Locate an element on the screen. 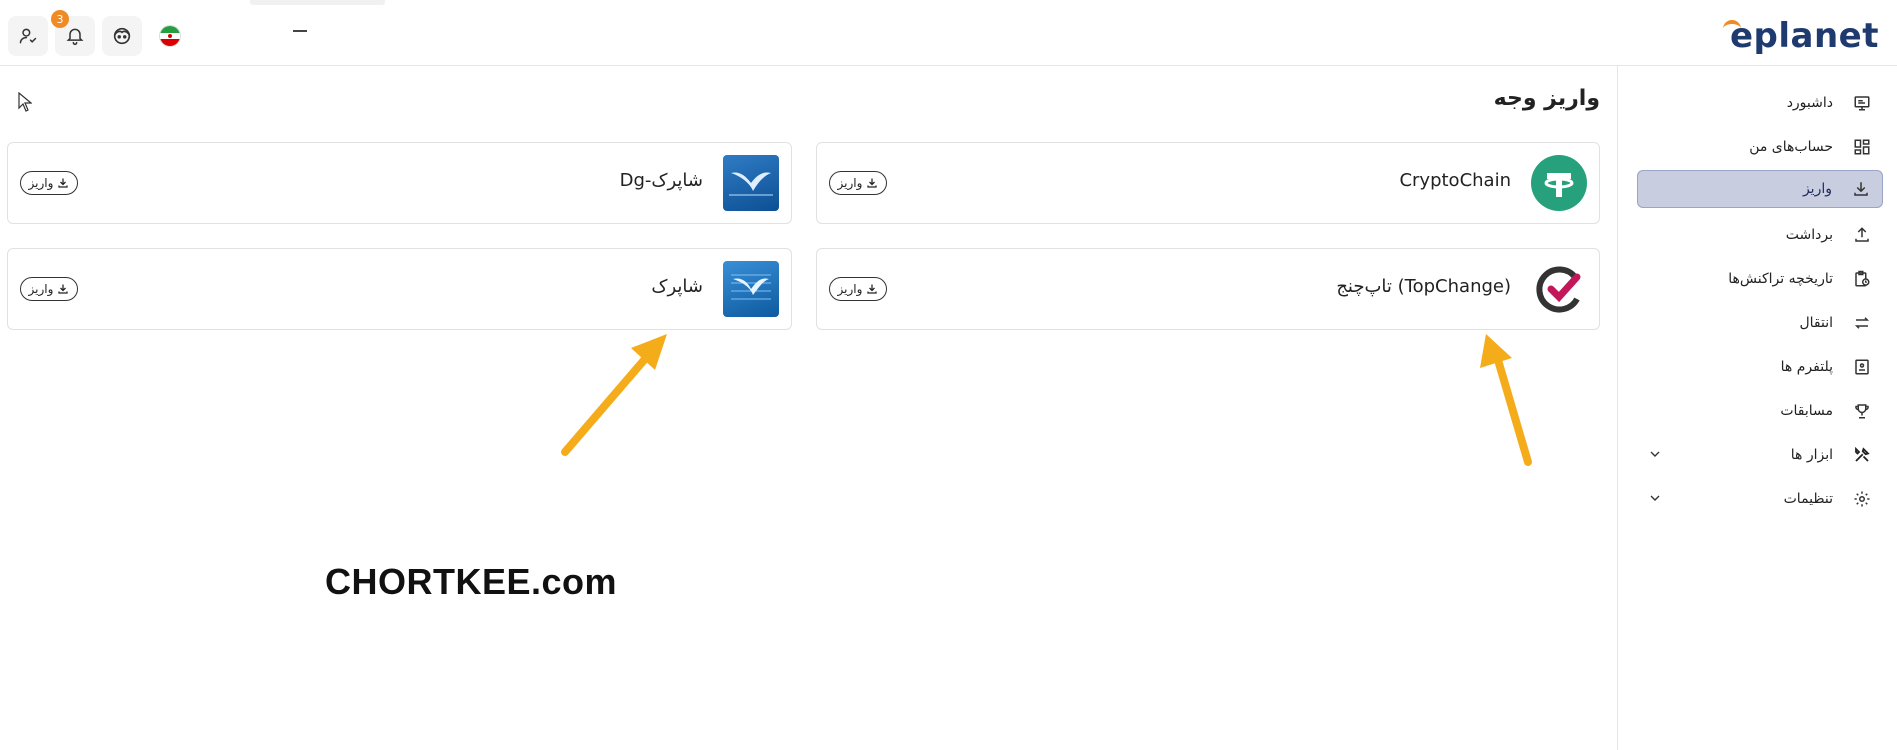 The width and height of the screenshot is (1897, 750). sidebar-item-label: انتقال is located at coordinates (1816, 323).